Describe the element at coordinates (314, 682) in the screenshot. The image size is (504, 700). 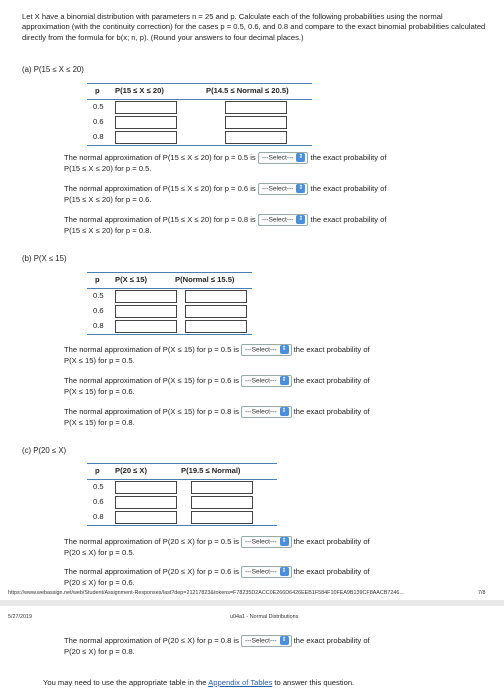
I see `note-text: to answer this question.` at that location.